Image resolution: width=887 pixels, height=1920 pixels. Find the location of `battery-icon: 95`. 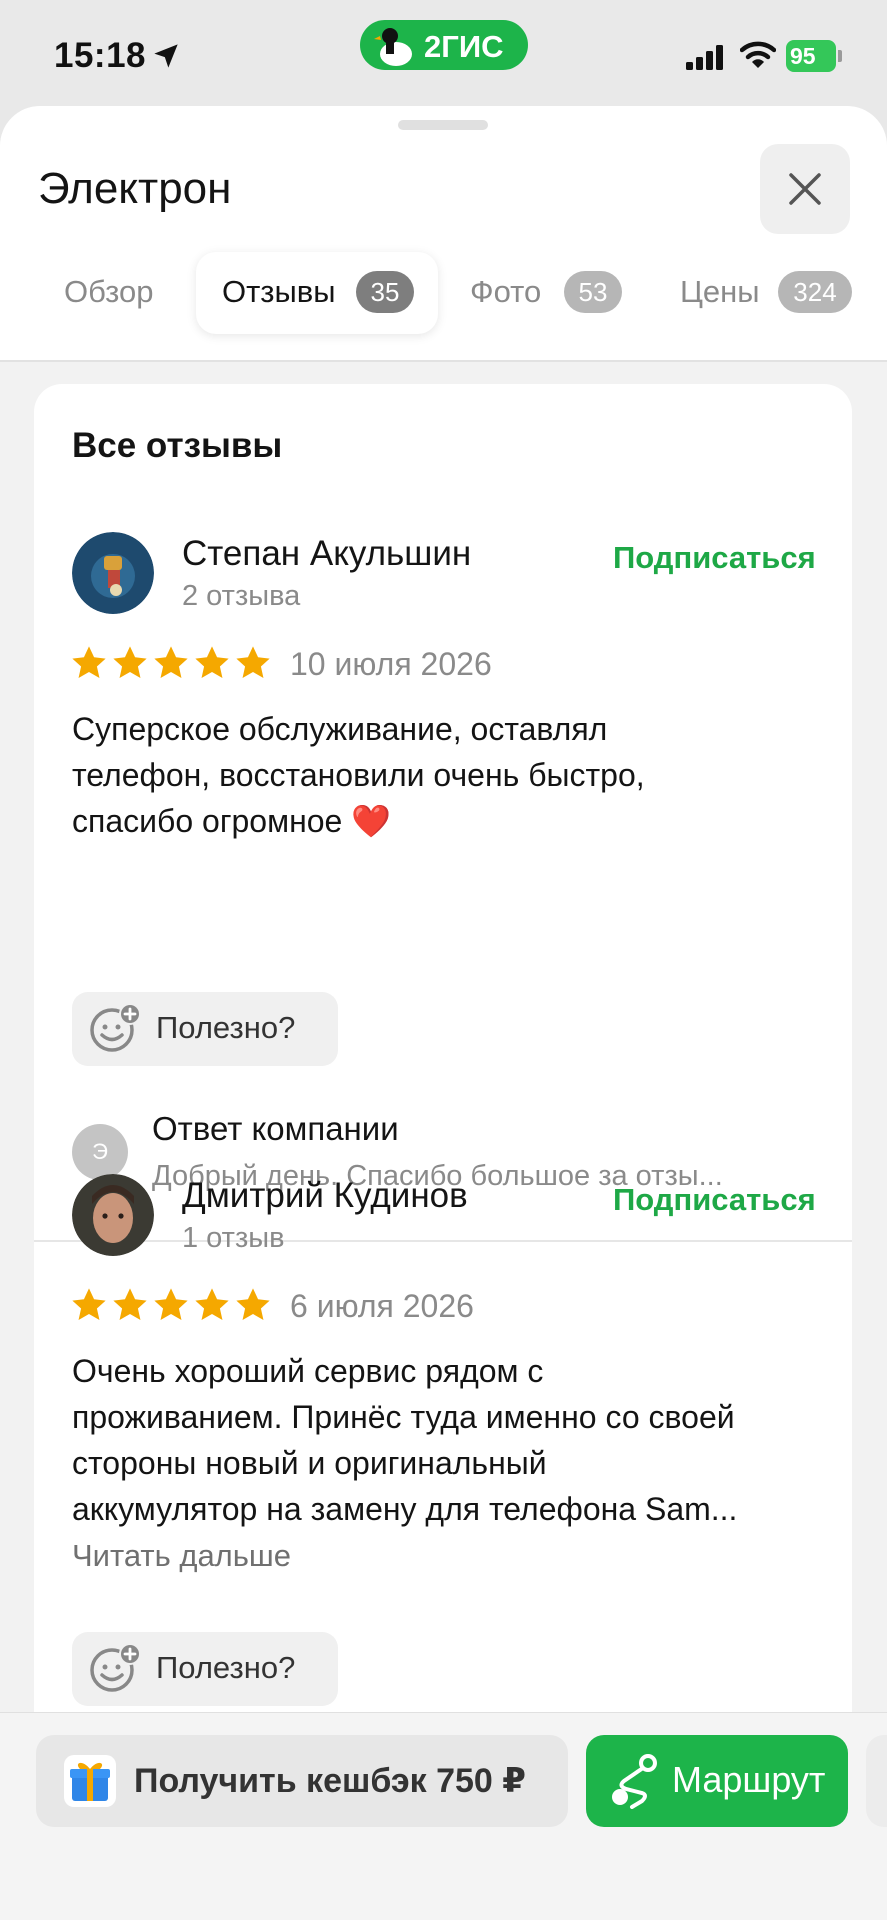

battery-icon: 95 is located at coordinates (814, 56).